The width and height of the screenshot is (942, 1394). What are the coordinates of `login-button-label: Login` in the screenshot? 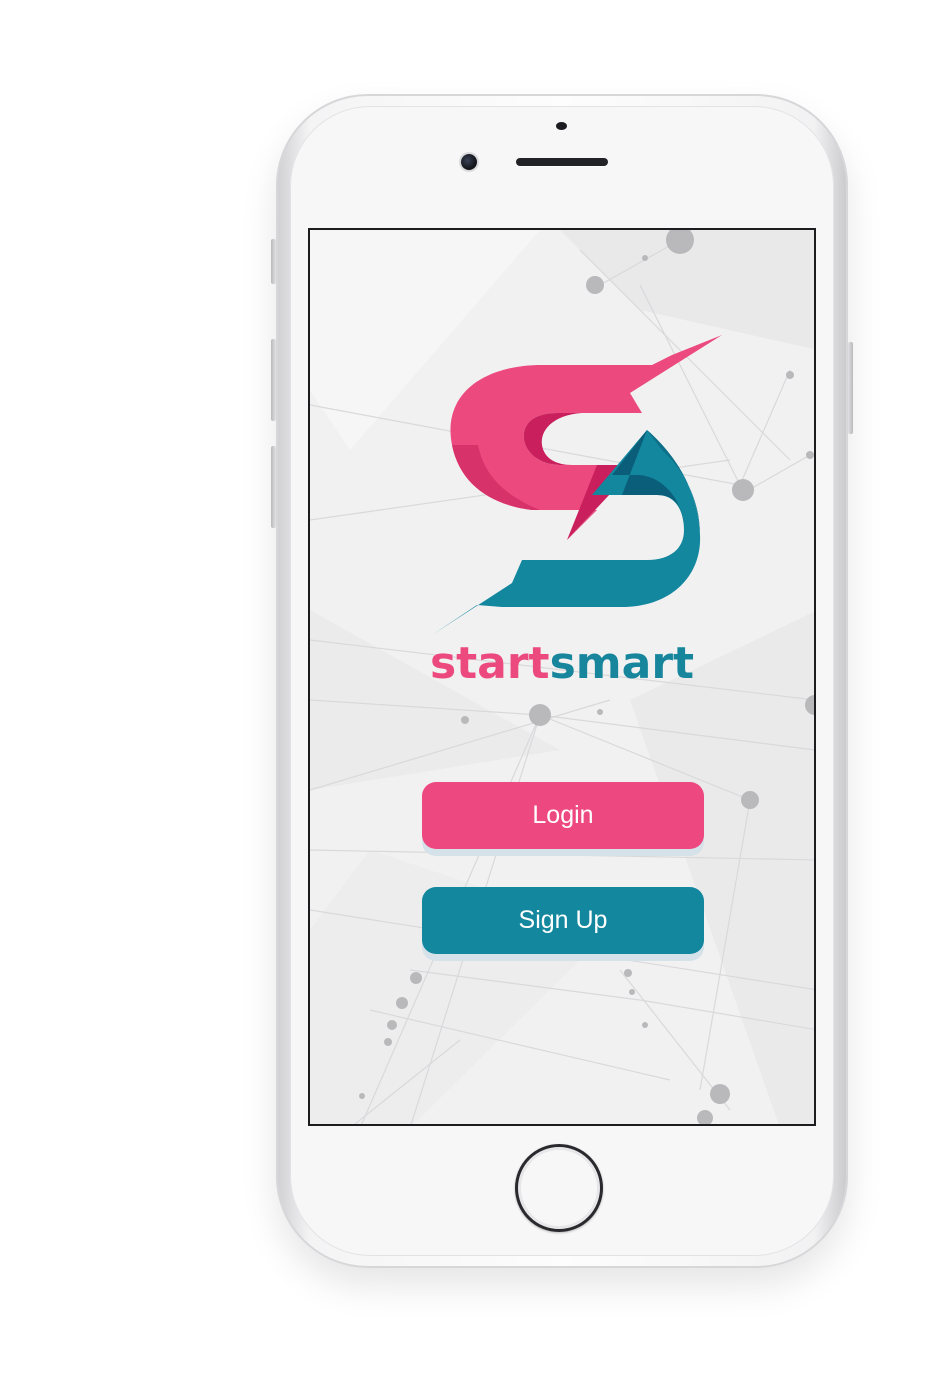 It's located at (563, 815).